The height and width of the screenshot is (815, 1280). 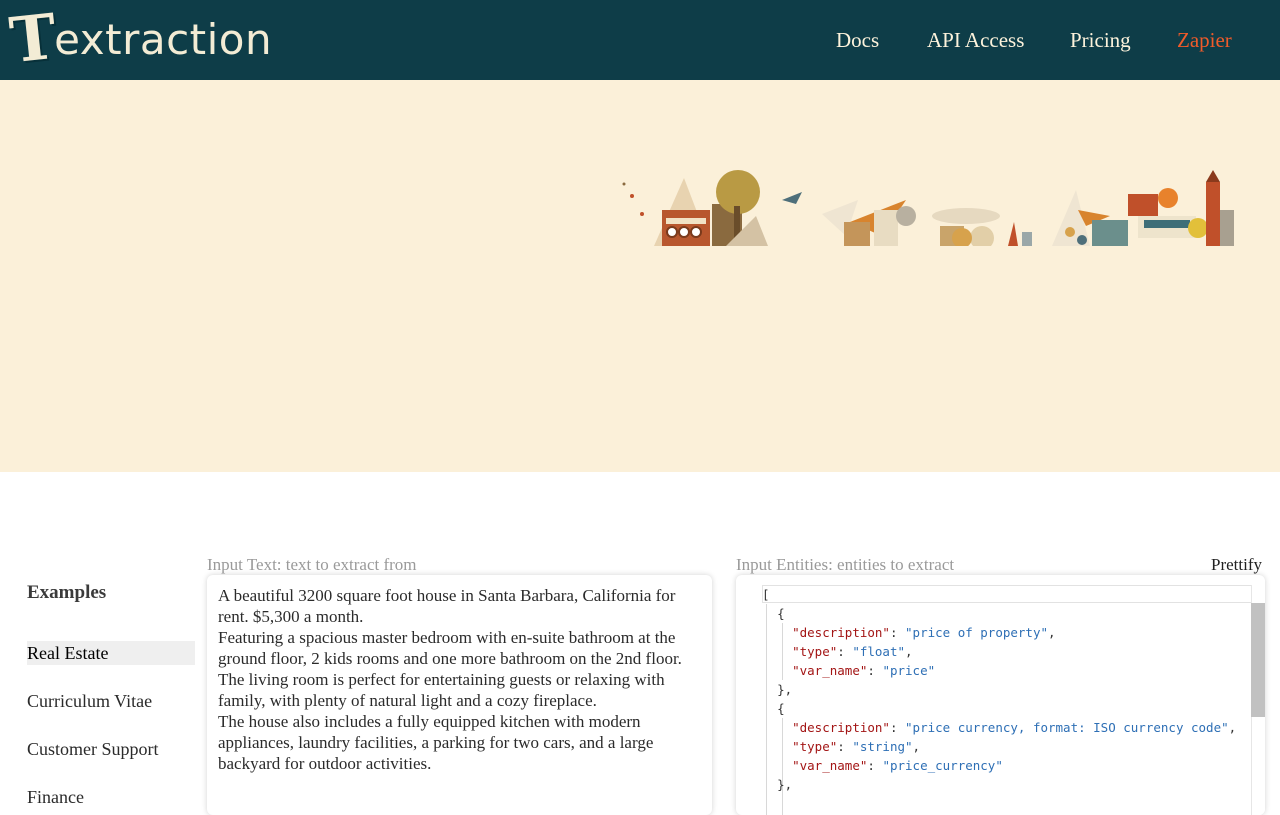 What do you see at coordinates (163, 39) in the screenshot?
I see `logo-wordmark: extraction` at bounding box center [163, 39].